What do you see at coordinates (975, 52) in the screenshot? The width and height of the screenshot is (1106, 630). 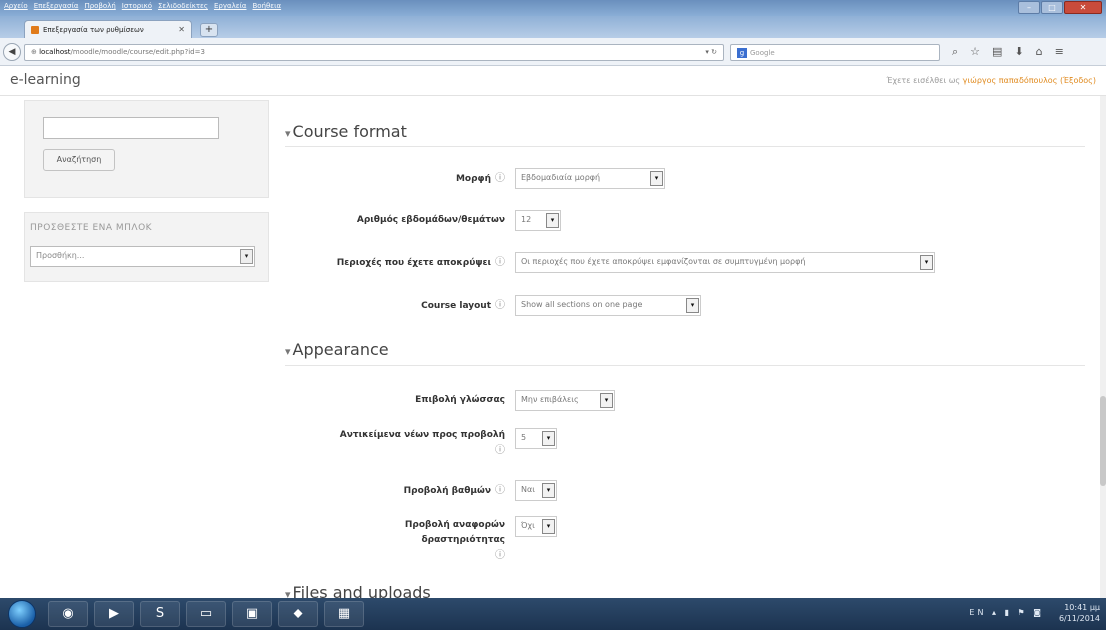 I see `bookmark-star-icon: ☆` at bounding box center [975, 52].